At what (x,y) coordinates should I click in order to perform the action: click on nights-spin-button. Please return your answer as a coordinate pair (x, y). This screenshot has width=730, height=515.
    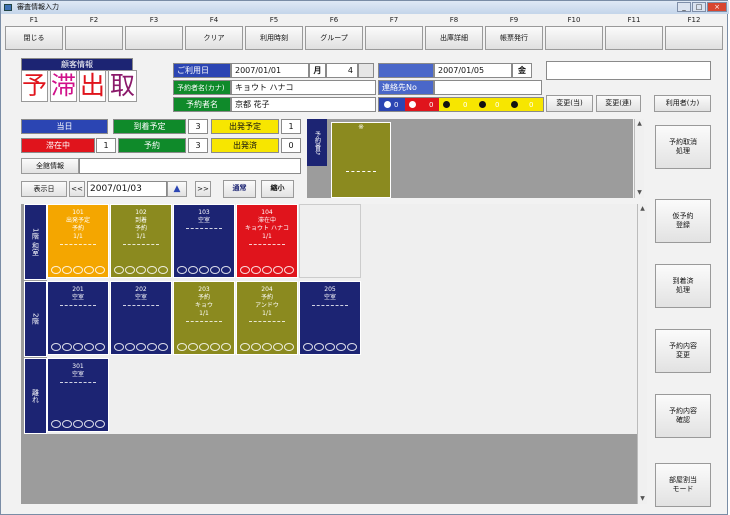
    Looking at the image, I should click on (366, 70).